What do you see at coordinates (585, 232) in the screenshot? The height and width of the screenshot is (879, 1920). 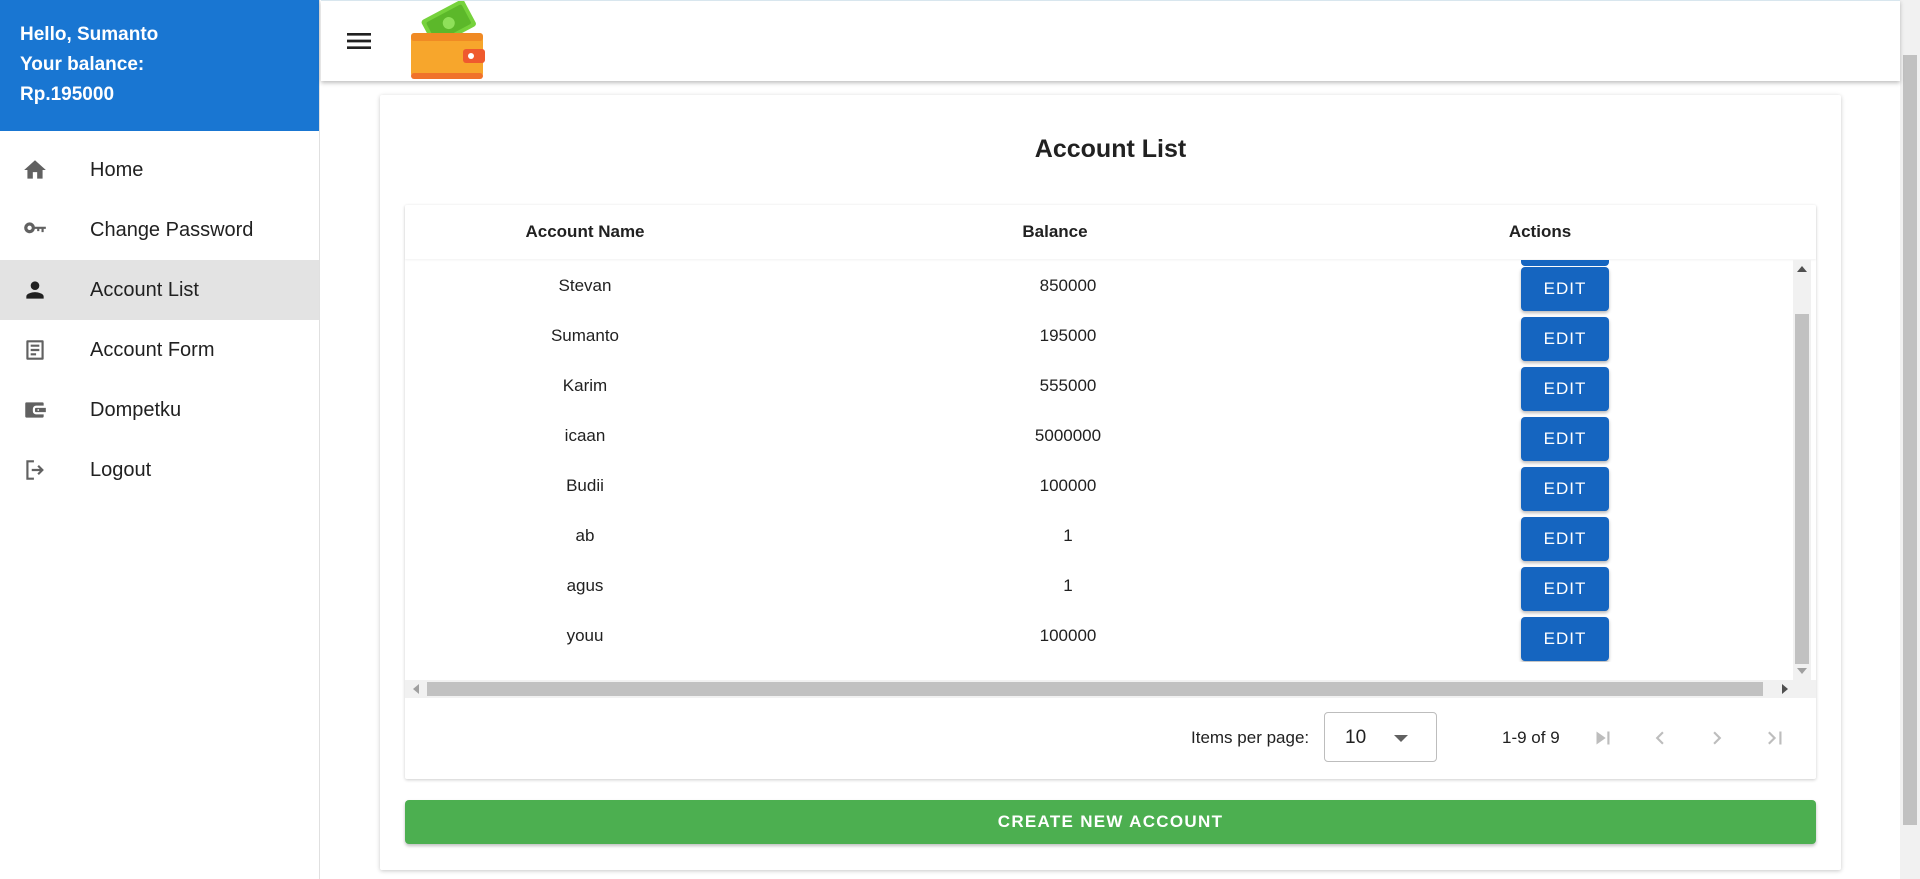 I see `column-header-account-name: Account Name` at bounding box center [585, 232].